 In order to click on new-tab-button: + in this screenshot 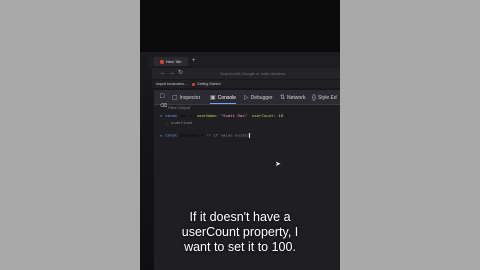, I will do `click(194, 61)`.